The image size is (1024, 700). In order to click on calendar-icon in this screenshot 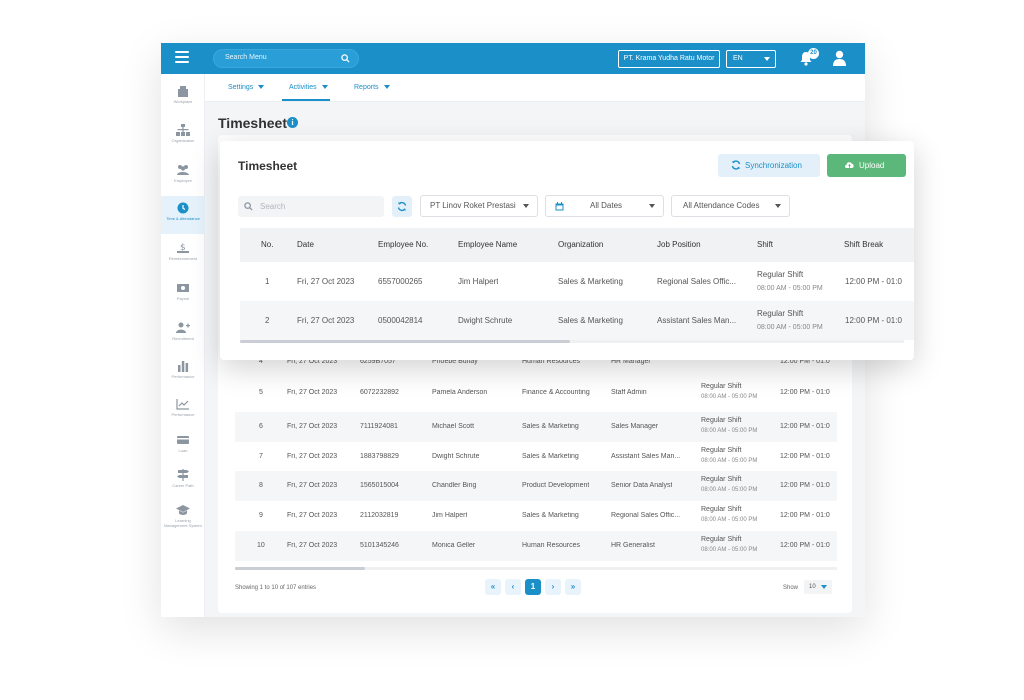, I will do `click(559, 206)`.